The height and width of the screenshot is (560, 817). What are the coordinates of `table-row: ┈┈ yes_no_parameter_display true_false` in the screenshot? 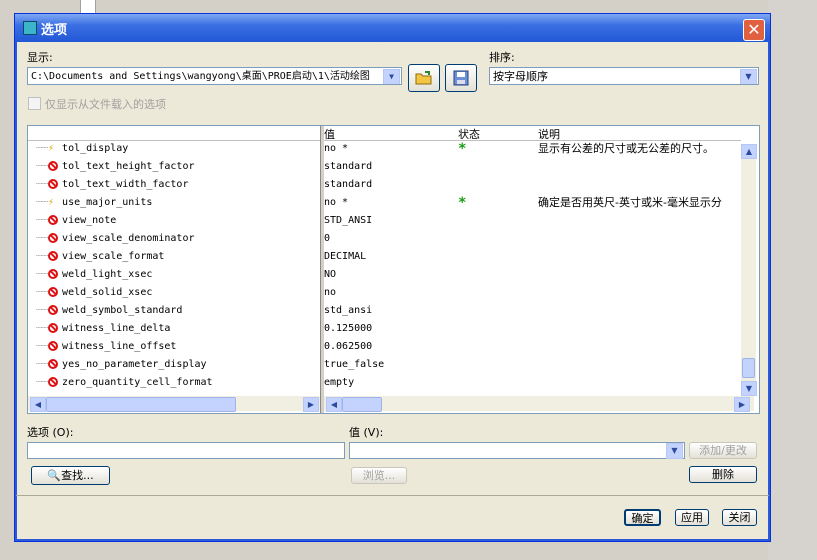 It's located at (384, 365).